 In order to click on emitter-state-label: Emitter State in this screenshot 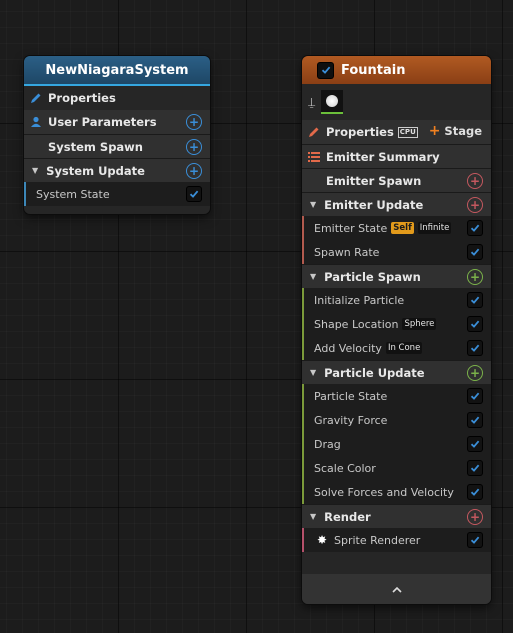, I will do `click(351, 228)`.